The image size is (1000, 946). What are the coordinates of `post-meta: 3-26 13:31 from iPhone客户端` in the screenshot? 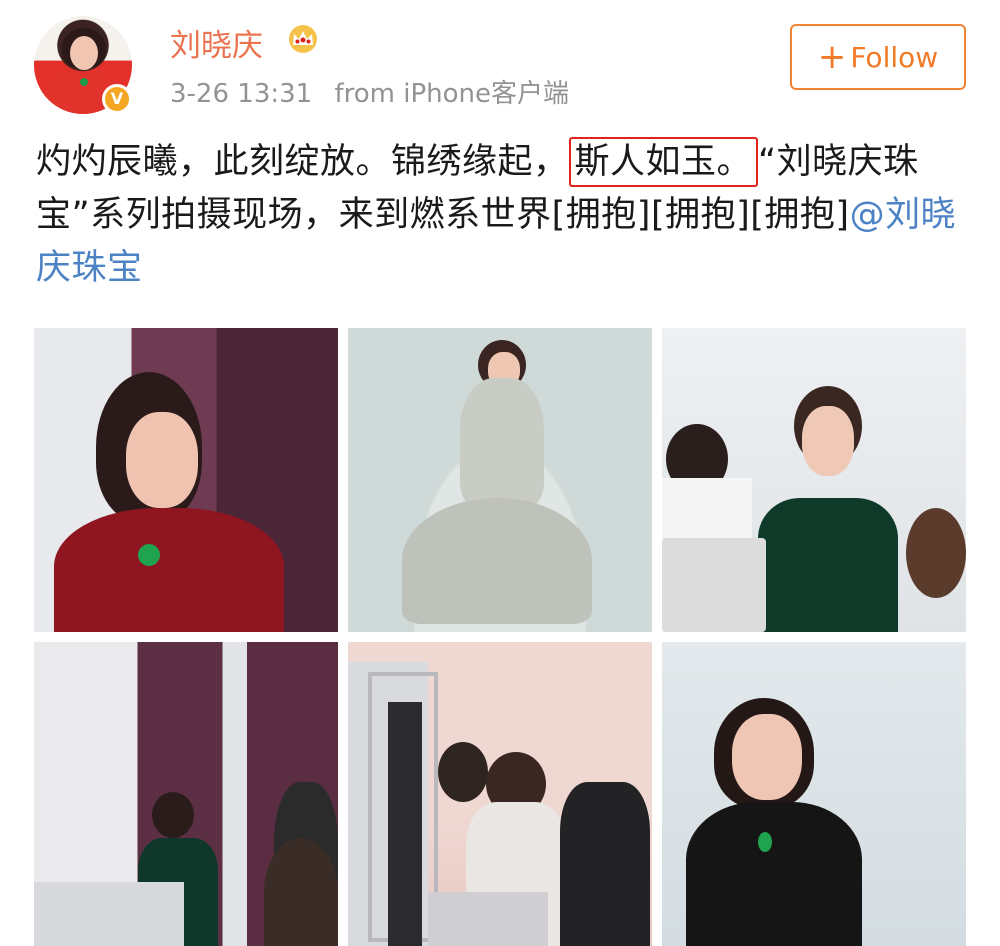 It's located at (369, 91).